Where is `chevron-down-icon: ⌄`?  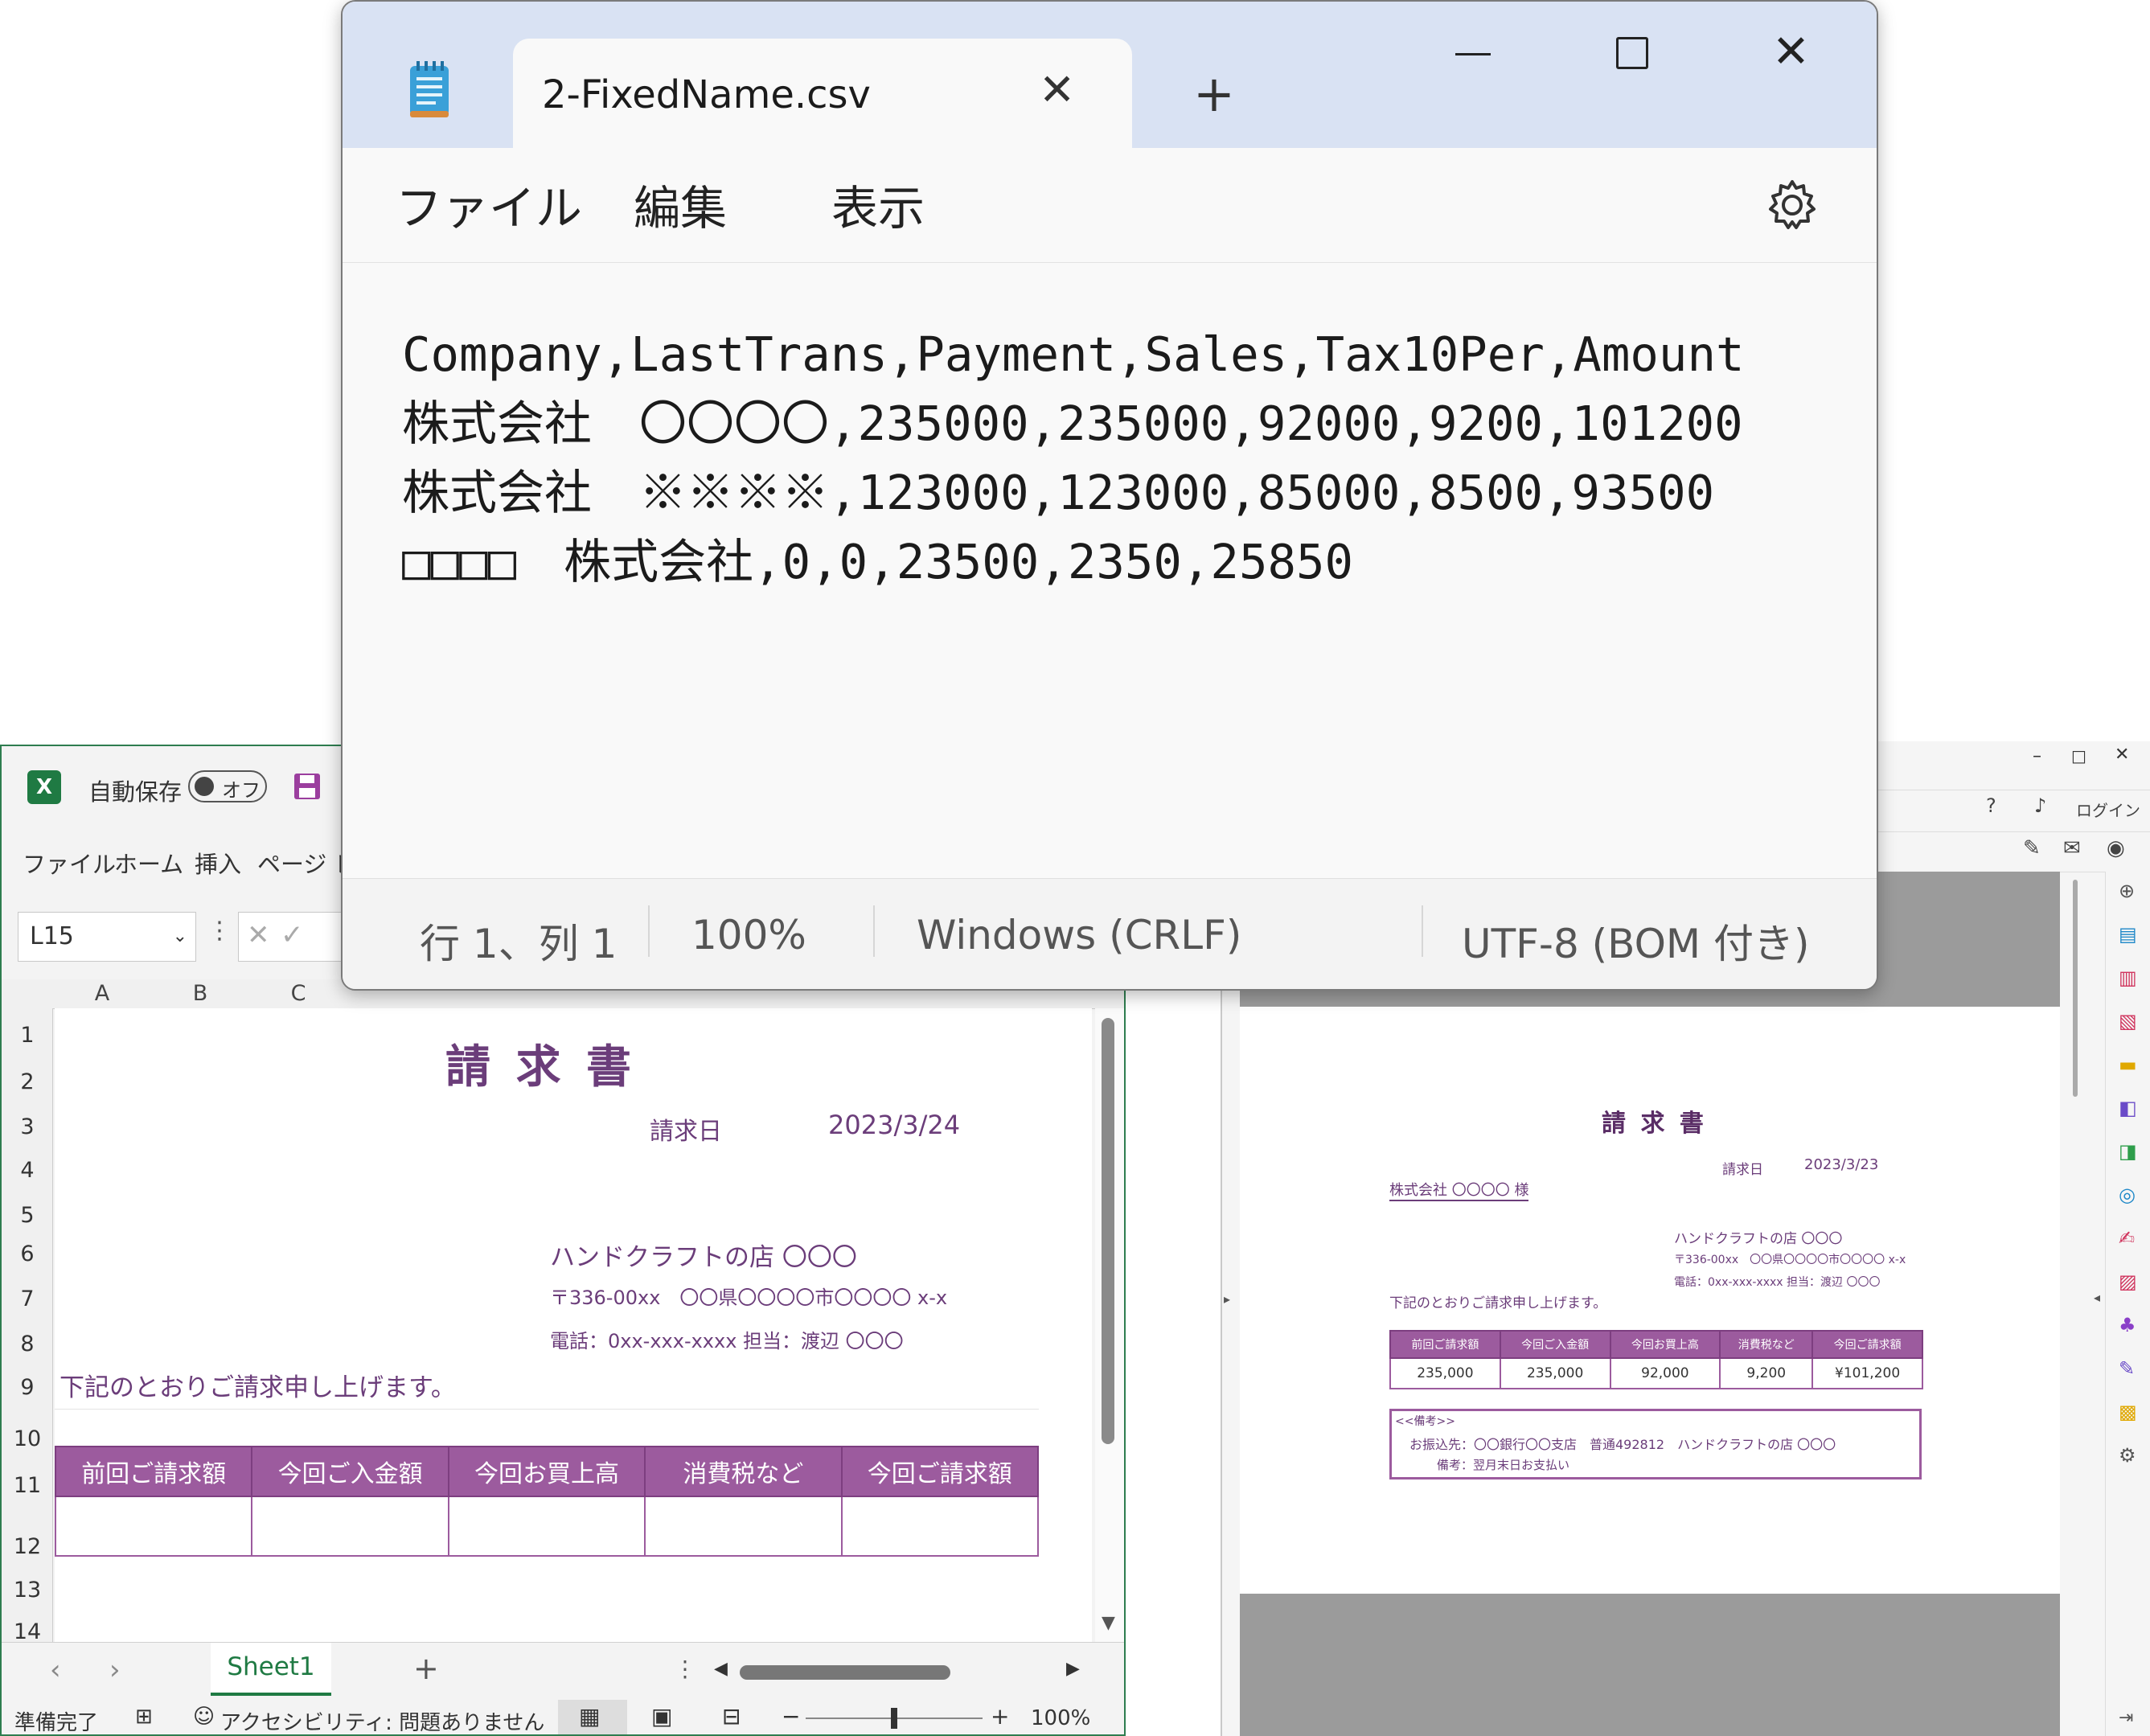
chevron-down-icon: ⌄ is located at coordinates (179, 936).